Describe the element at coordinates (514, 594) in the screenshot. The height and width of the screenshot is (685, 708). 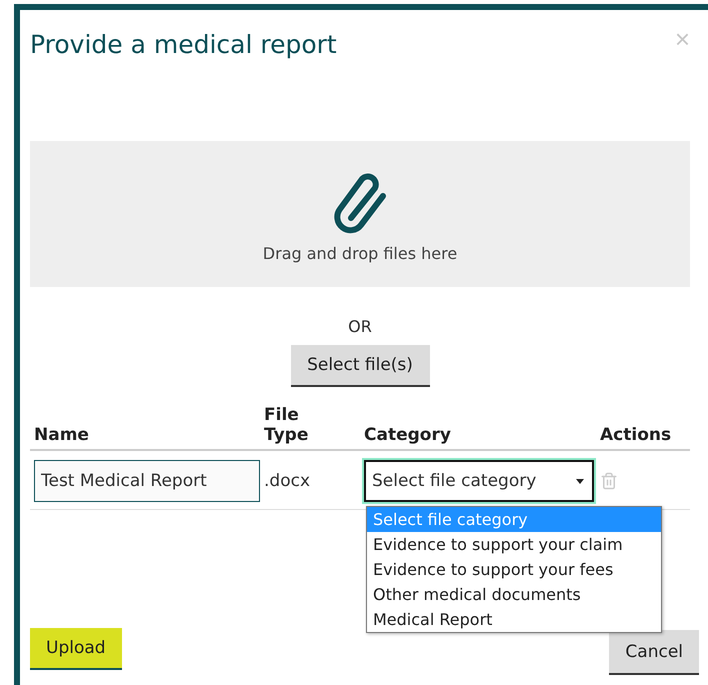
I see `dropdown-option: Other medical documents` at that location.